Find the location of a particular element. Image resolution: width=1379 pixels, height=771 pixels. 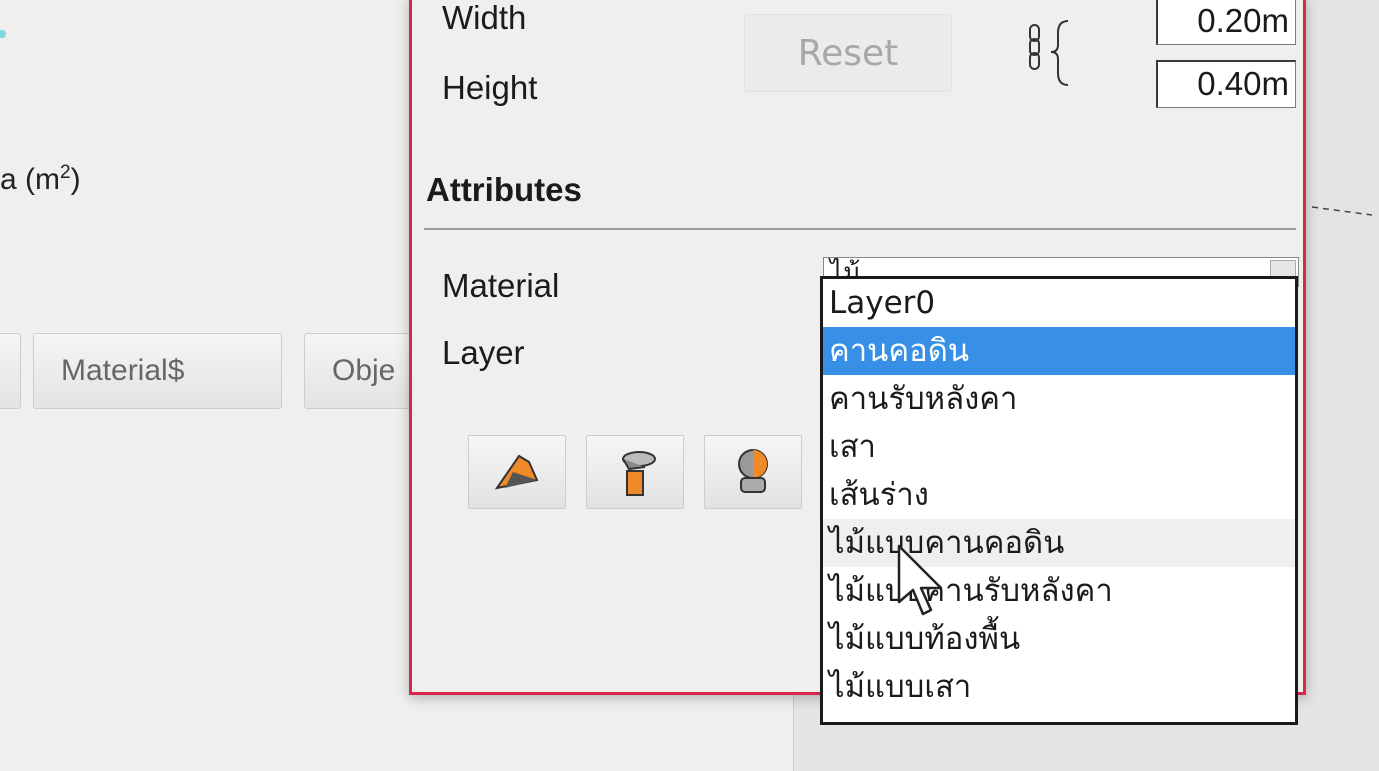

layer-label: Layer is located at coordinates (483, 352).